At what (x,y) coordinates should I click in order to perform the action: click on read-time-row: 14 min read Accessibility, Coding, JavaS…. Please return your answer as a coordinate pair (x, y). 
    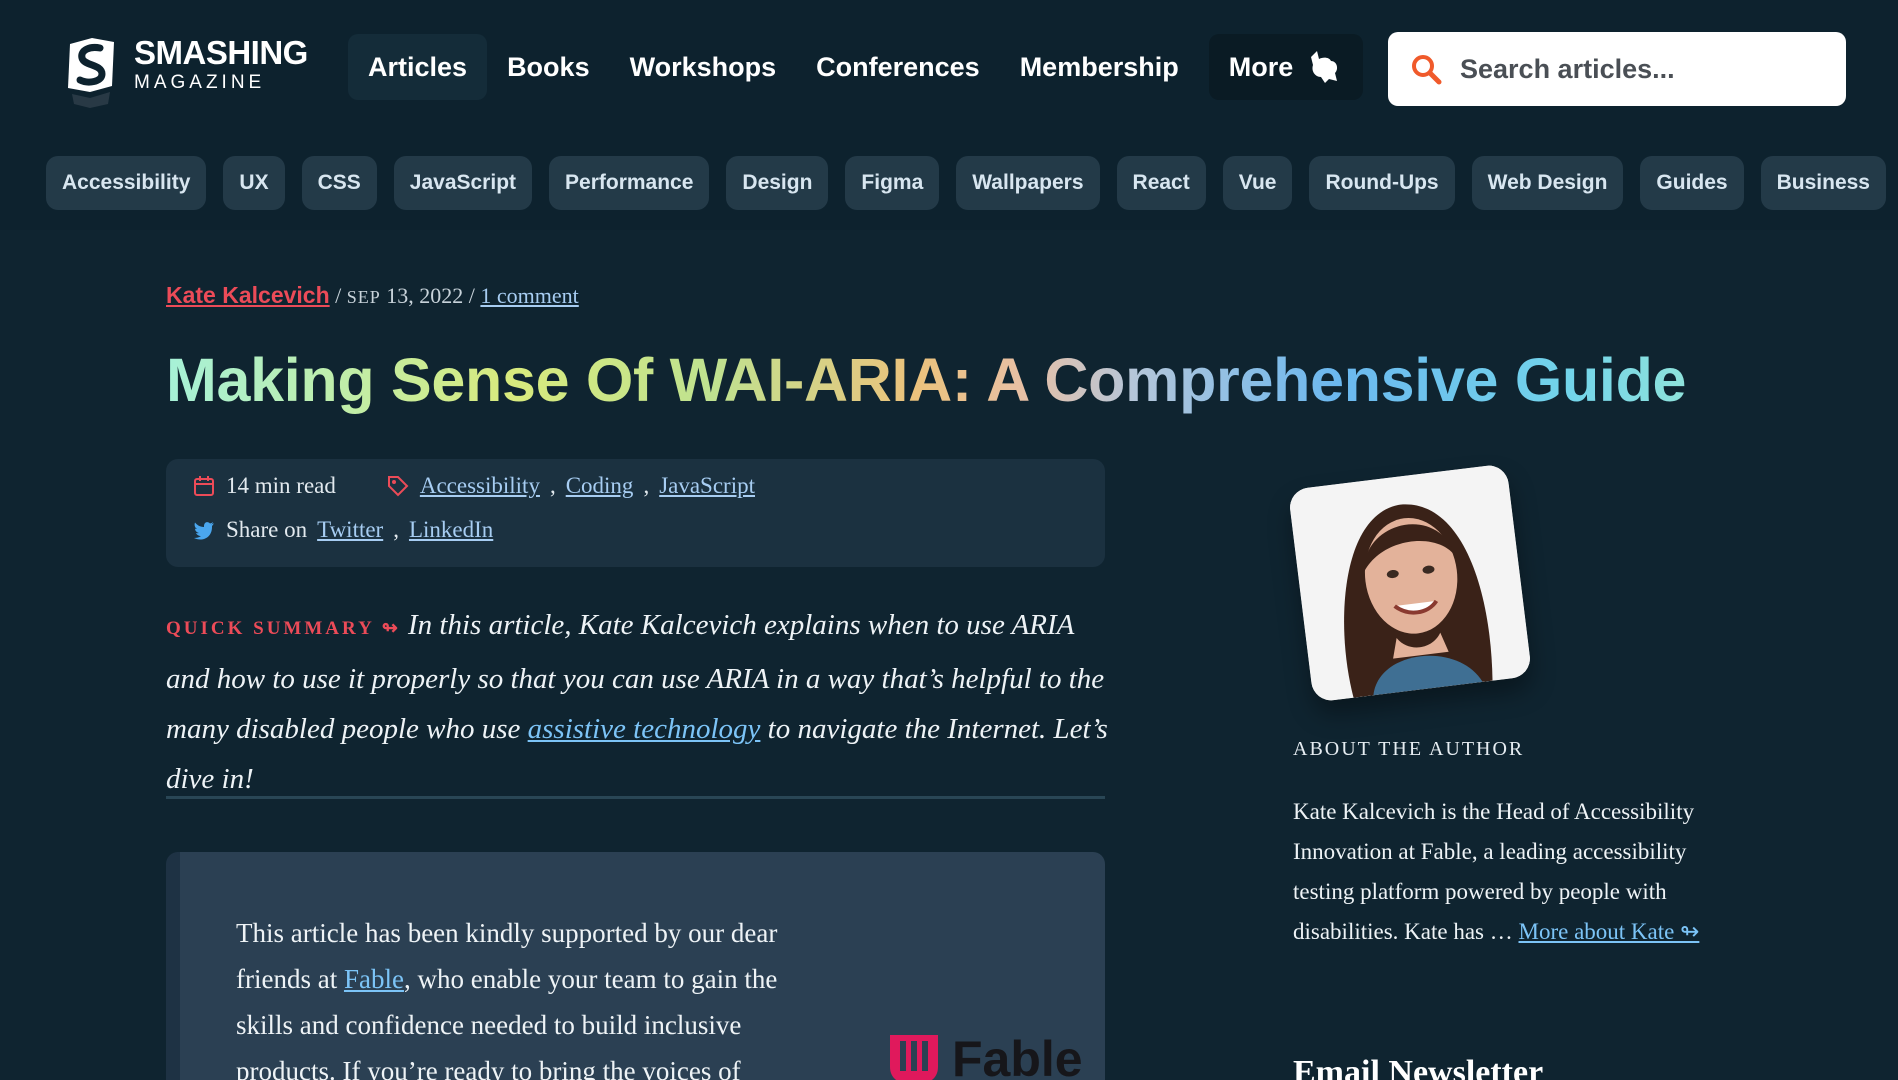
    Looking at the image, I should click on (473, 486).